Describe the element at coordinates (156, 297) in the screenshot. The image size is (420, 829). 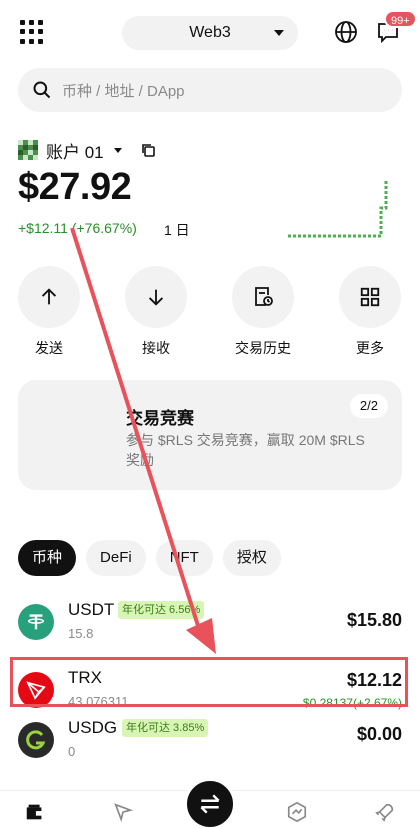
I see `arrow-down-icon` at that location.